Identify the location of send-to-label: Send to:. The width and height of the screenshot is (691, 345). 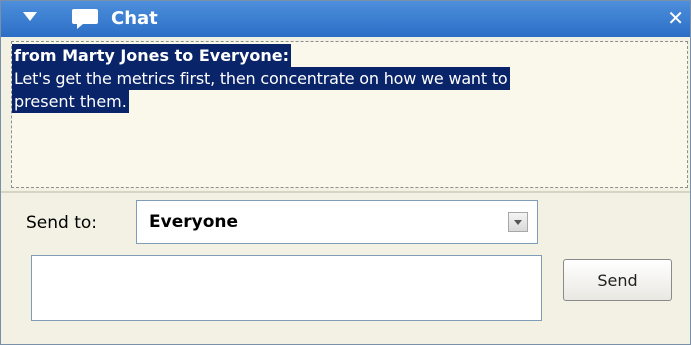
(62, 223).